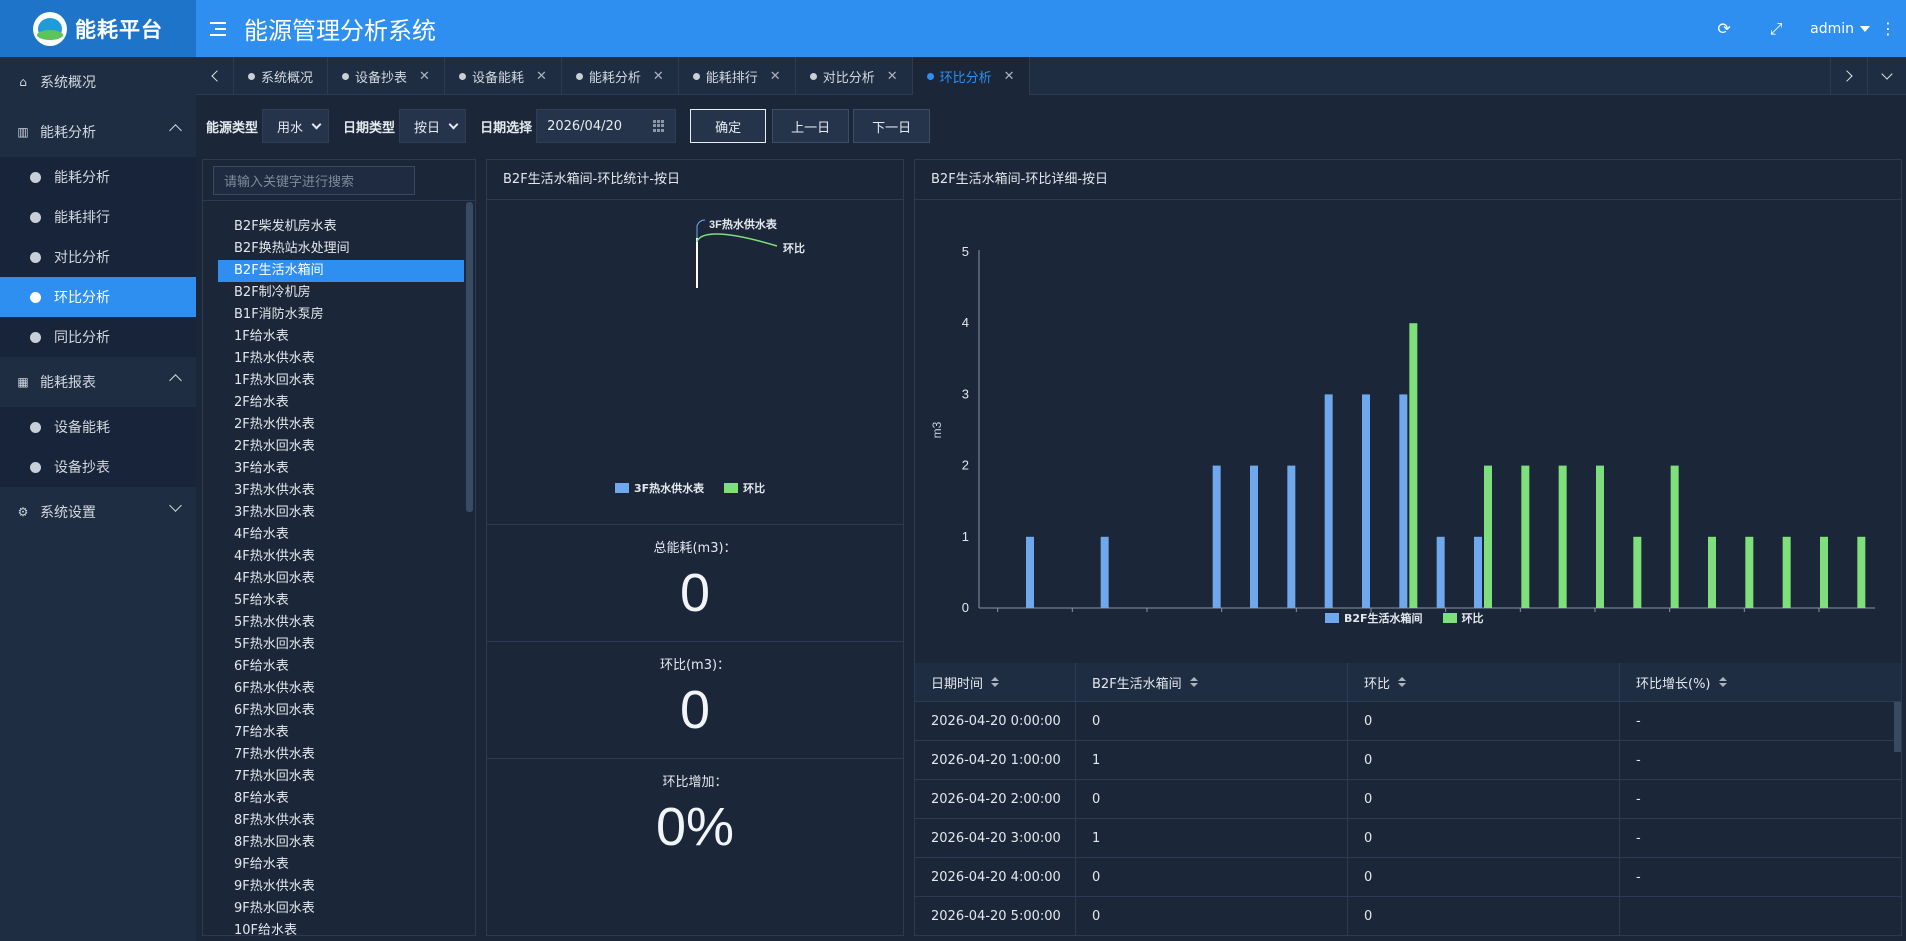  I want to click on column-header: 日期时间, so click(995, 682).